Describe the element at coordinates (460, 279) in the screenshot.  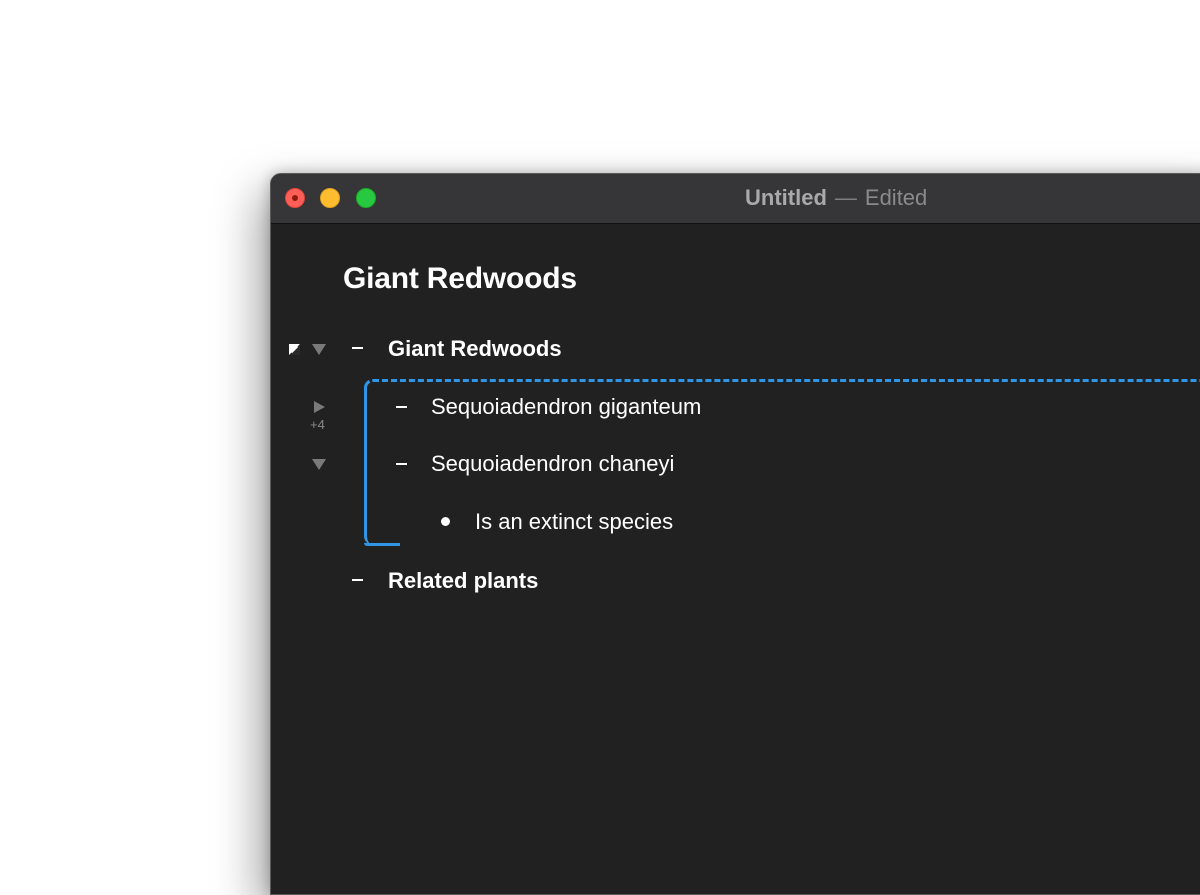
I see `document-title: Giant Redwoods` at that location.